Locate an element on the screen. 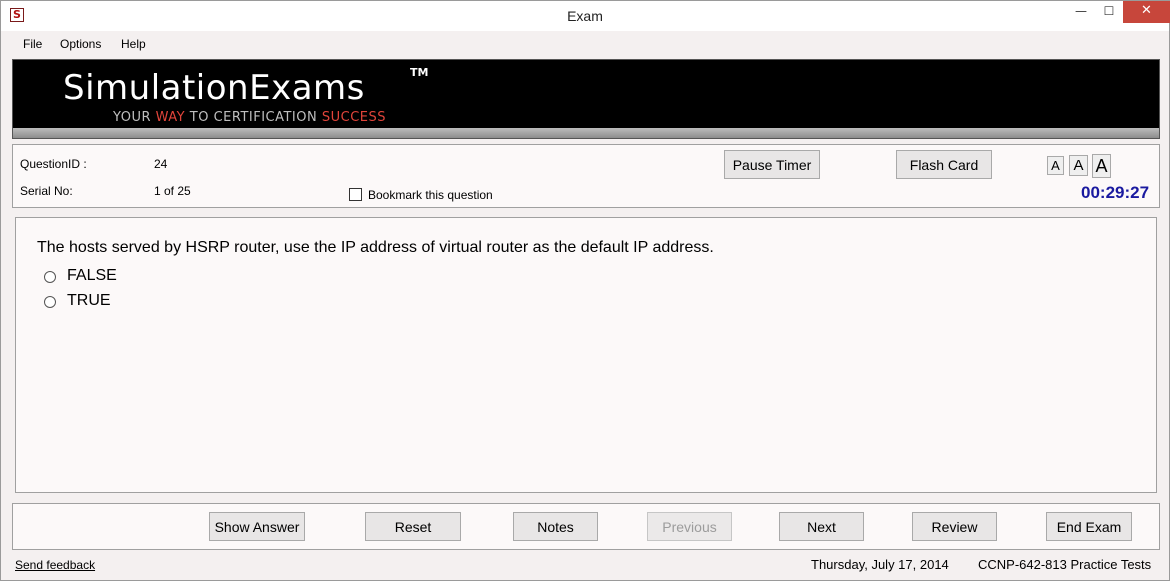  brand-logo-text: SimulationExams is located at coordinates (214, 88).